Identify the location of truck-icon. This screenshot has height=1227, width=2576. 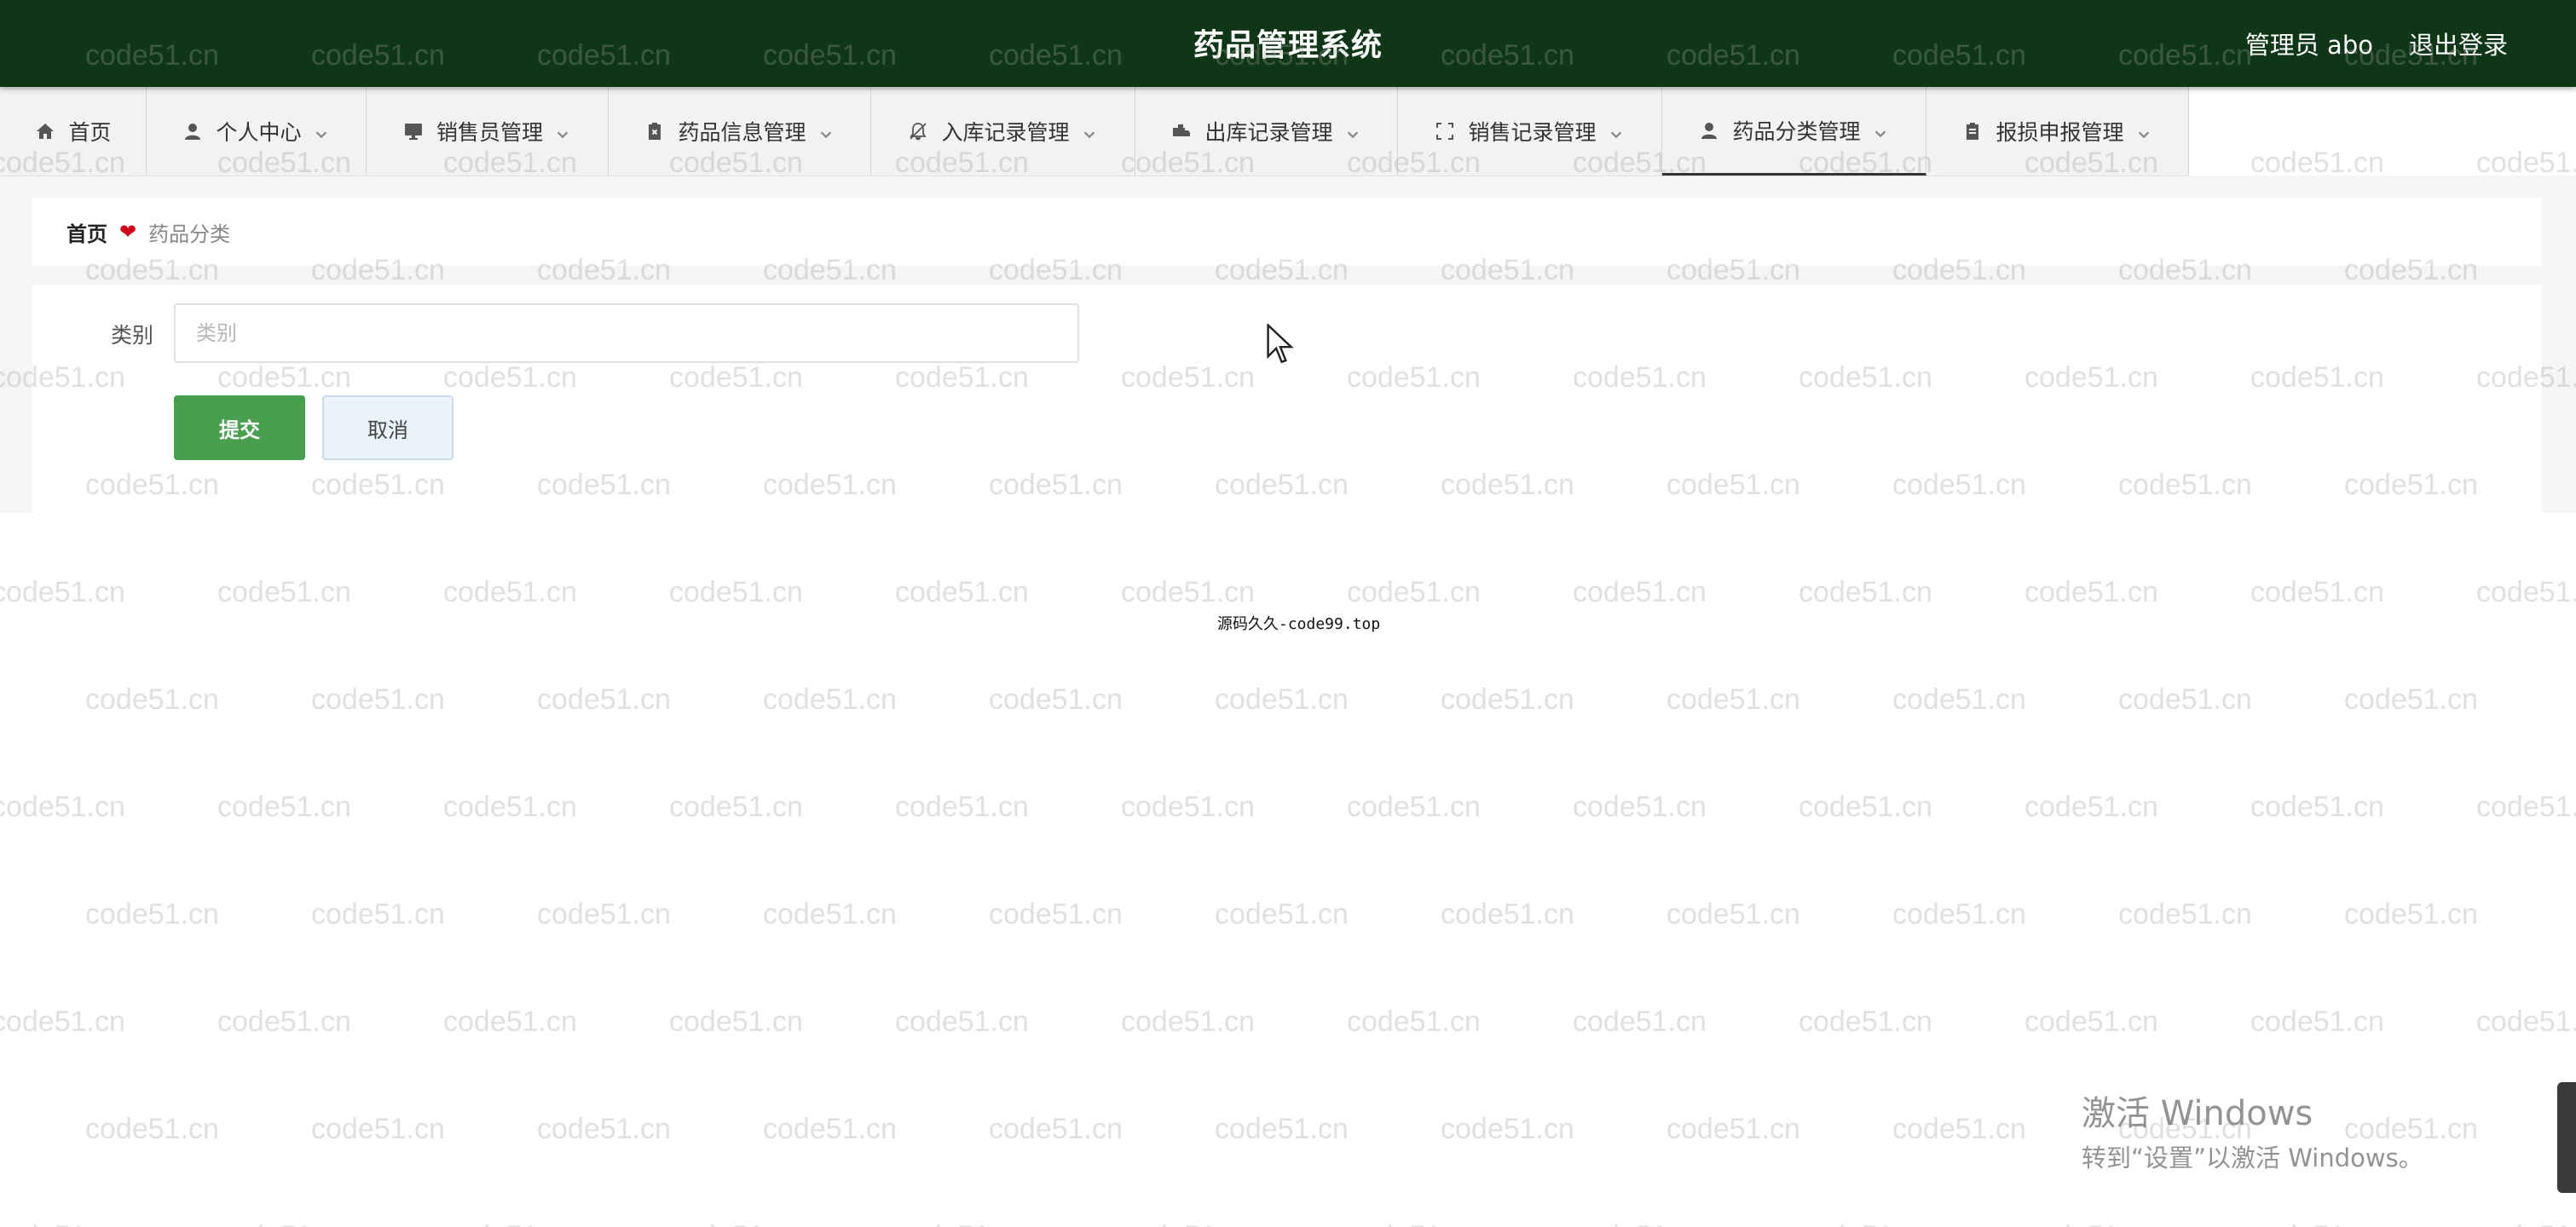
(1181, 131).